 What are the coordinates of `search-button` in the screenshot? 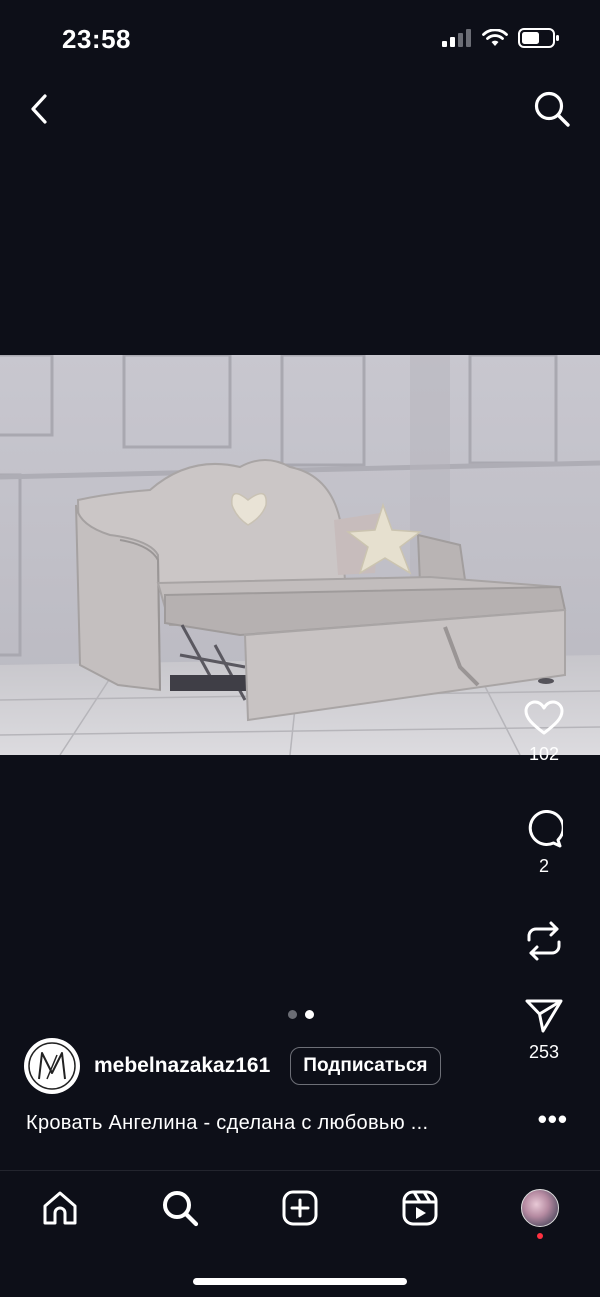 It's located at (552, 109).